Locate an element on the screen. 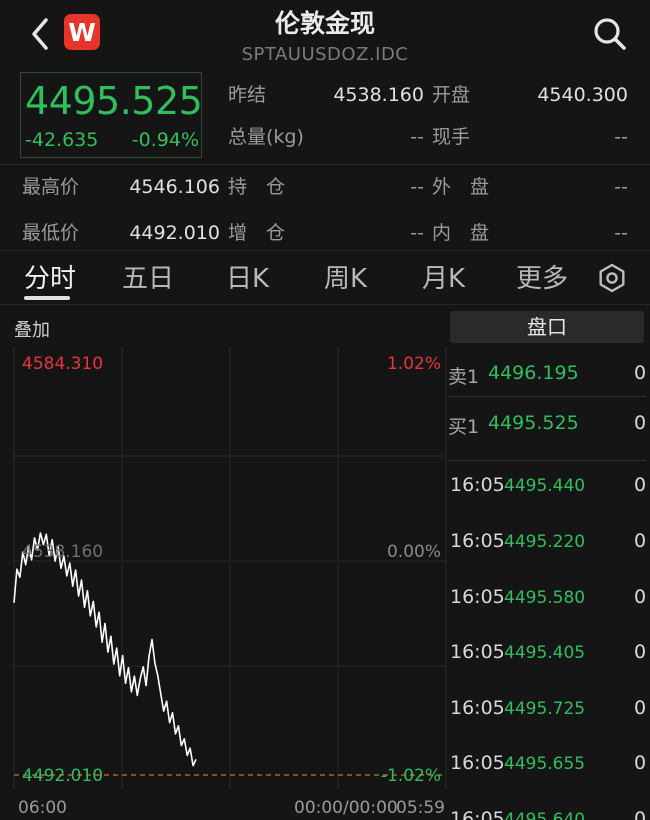 The height and width of the screenshot is (820, 650). tab-intraday: 分时 is located at coordinates (50, 276).